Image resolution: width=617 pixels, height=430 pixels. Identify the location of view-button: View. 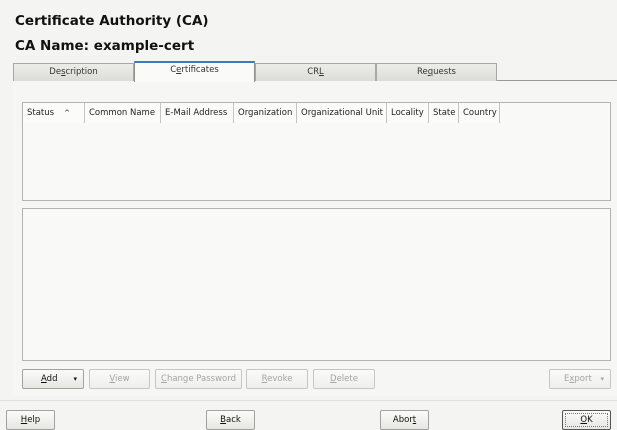
(119, 379).